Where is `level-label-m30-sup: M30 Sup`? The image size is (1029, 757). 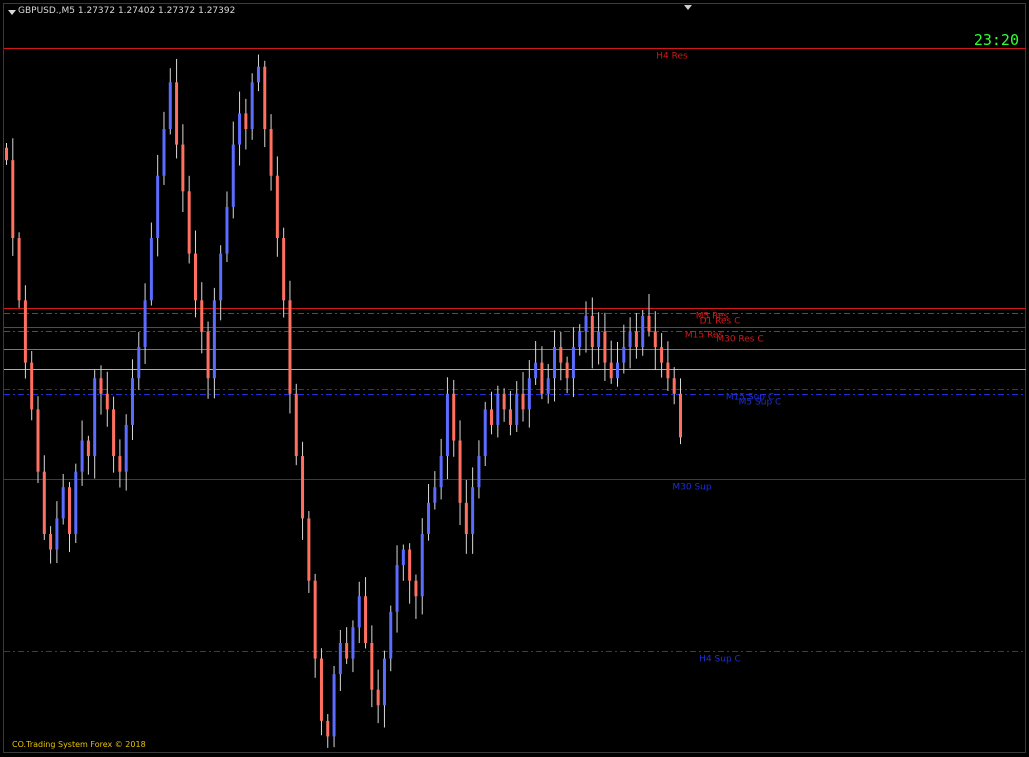
level-label-m30-sup: M30 Sup is located at coordinates (691, 488).